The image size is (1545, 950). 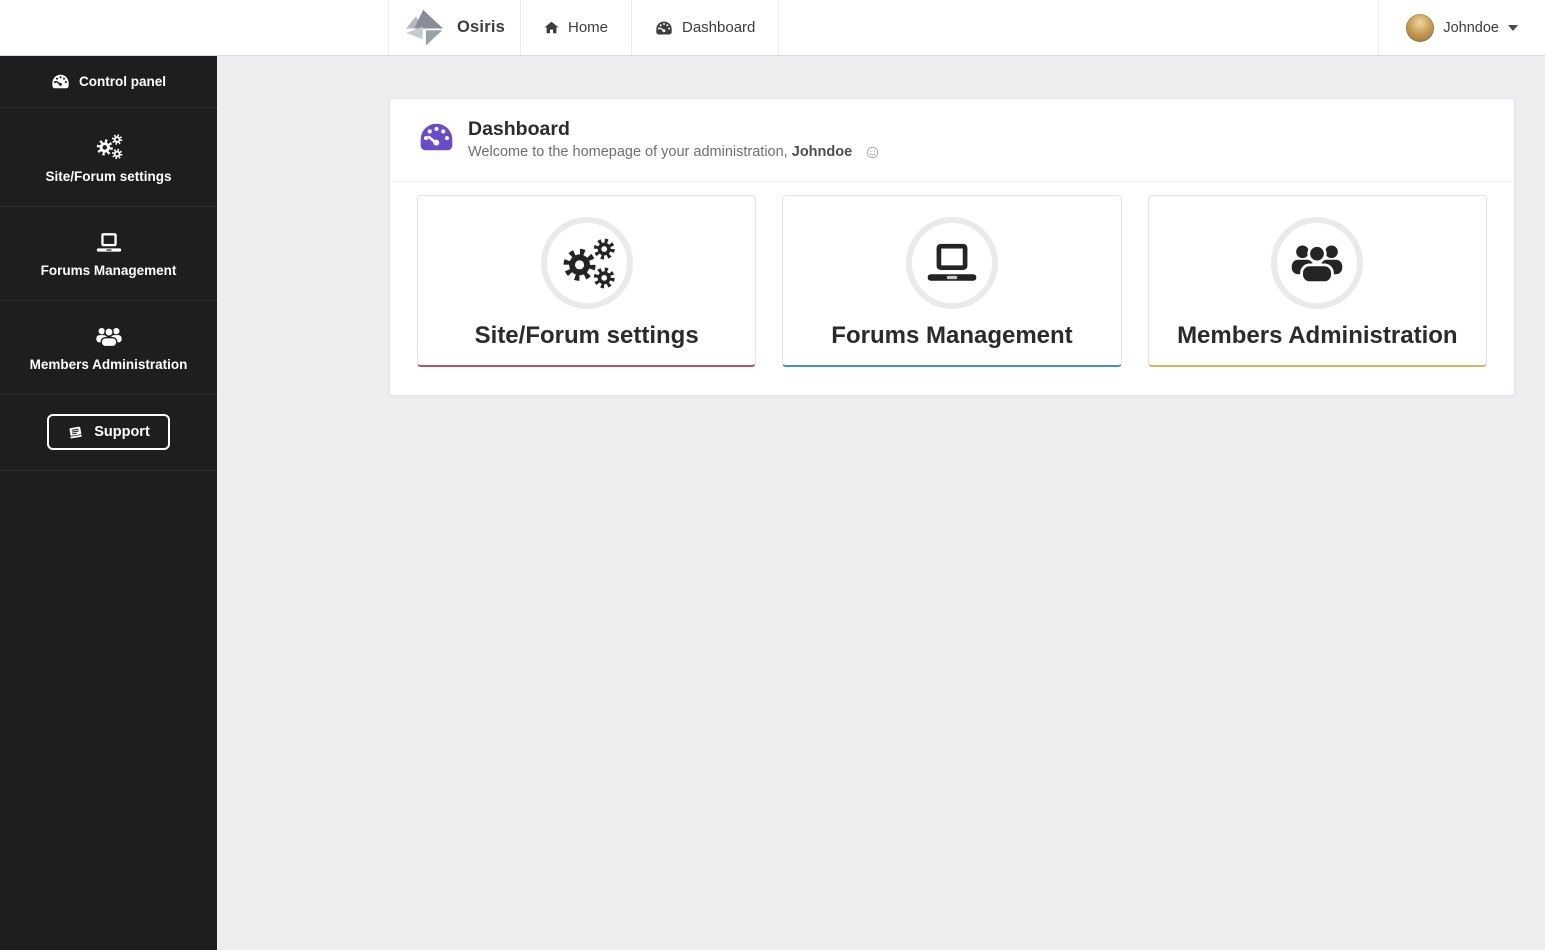 I want to click on user-avatar, so click(x=1420, y=27).